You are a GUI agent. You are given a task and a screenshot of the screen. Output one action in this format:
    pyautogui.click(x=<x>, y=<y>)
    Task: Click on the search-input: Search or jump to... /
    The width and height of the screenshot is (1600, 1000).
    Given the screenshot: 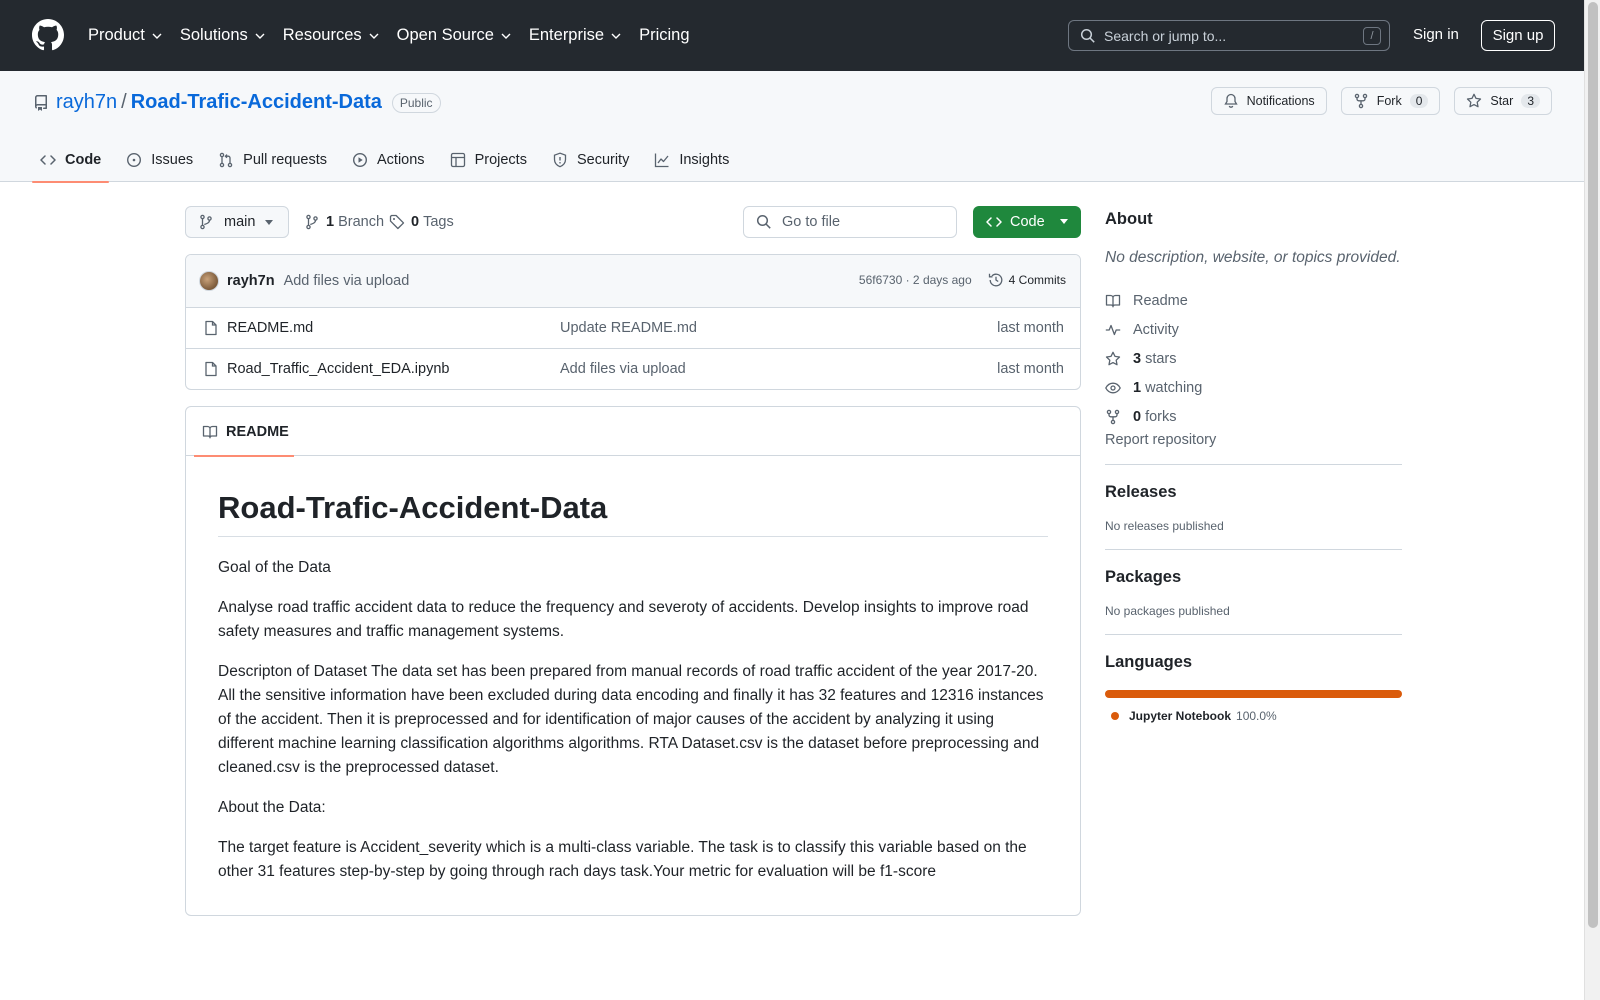 What is the action you would take?
    pyautogui.click(x=1229, y=35)
    